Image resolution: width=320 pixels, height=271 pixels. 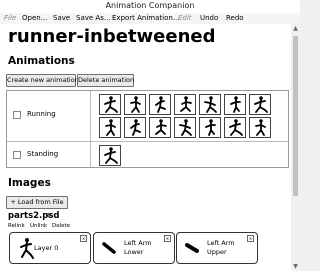 I want to click on eye-icon, so click(x=48, y=215).